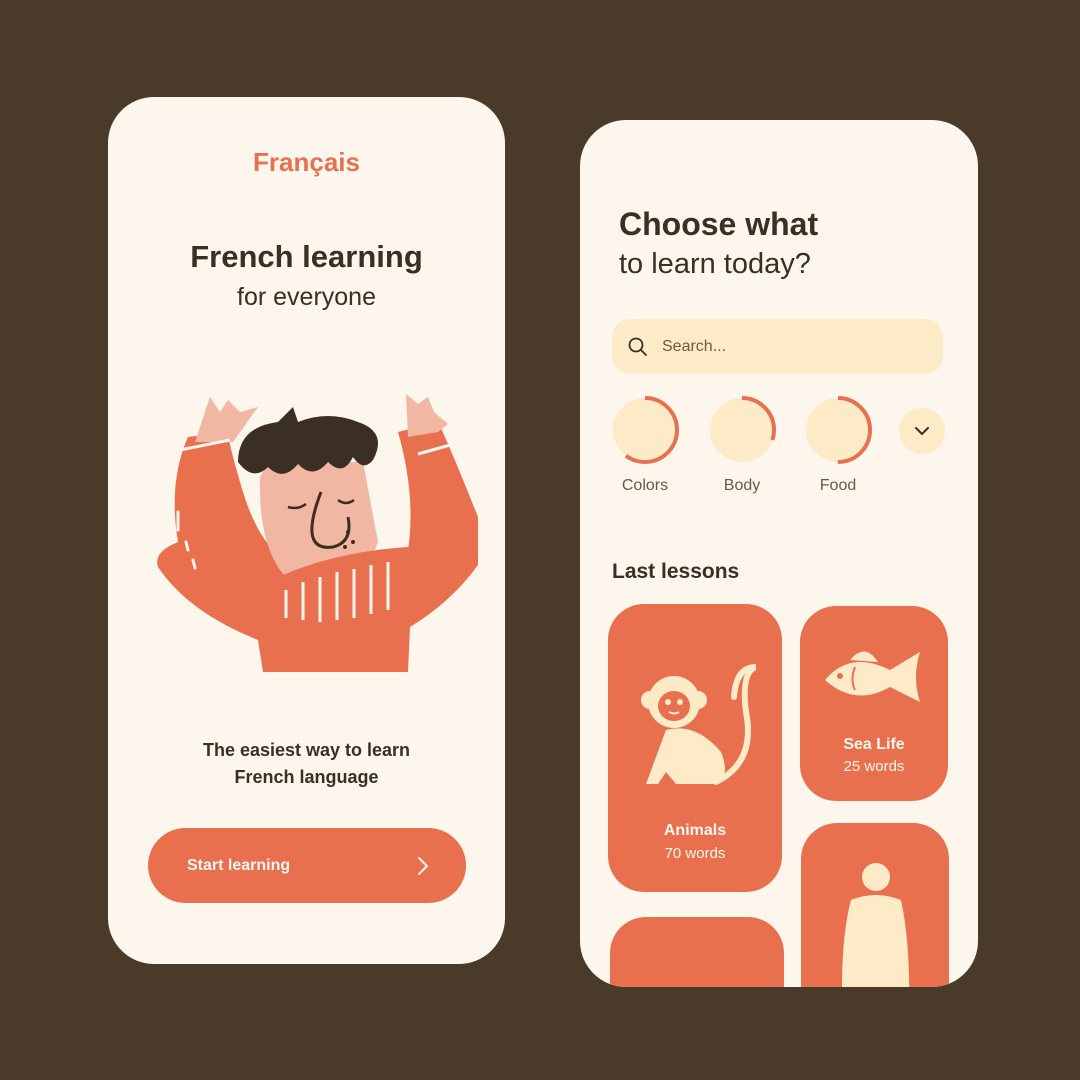  Describe the element at coordinates (874, 766) in the screenshot. I see `lesson-word-count: 25 words` at that location.